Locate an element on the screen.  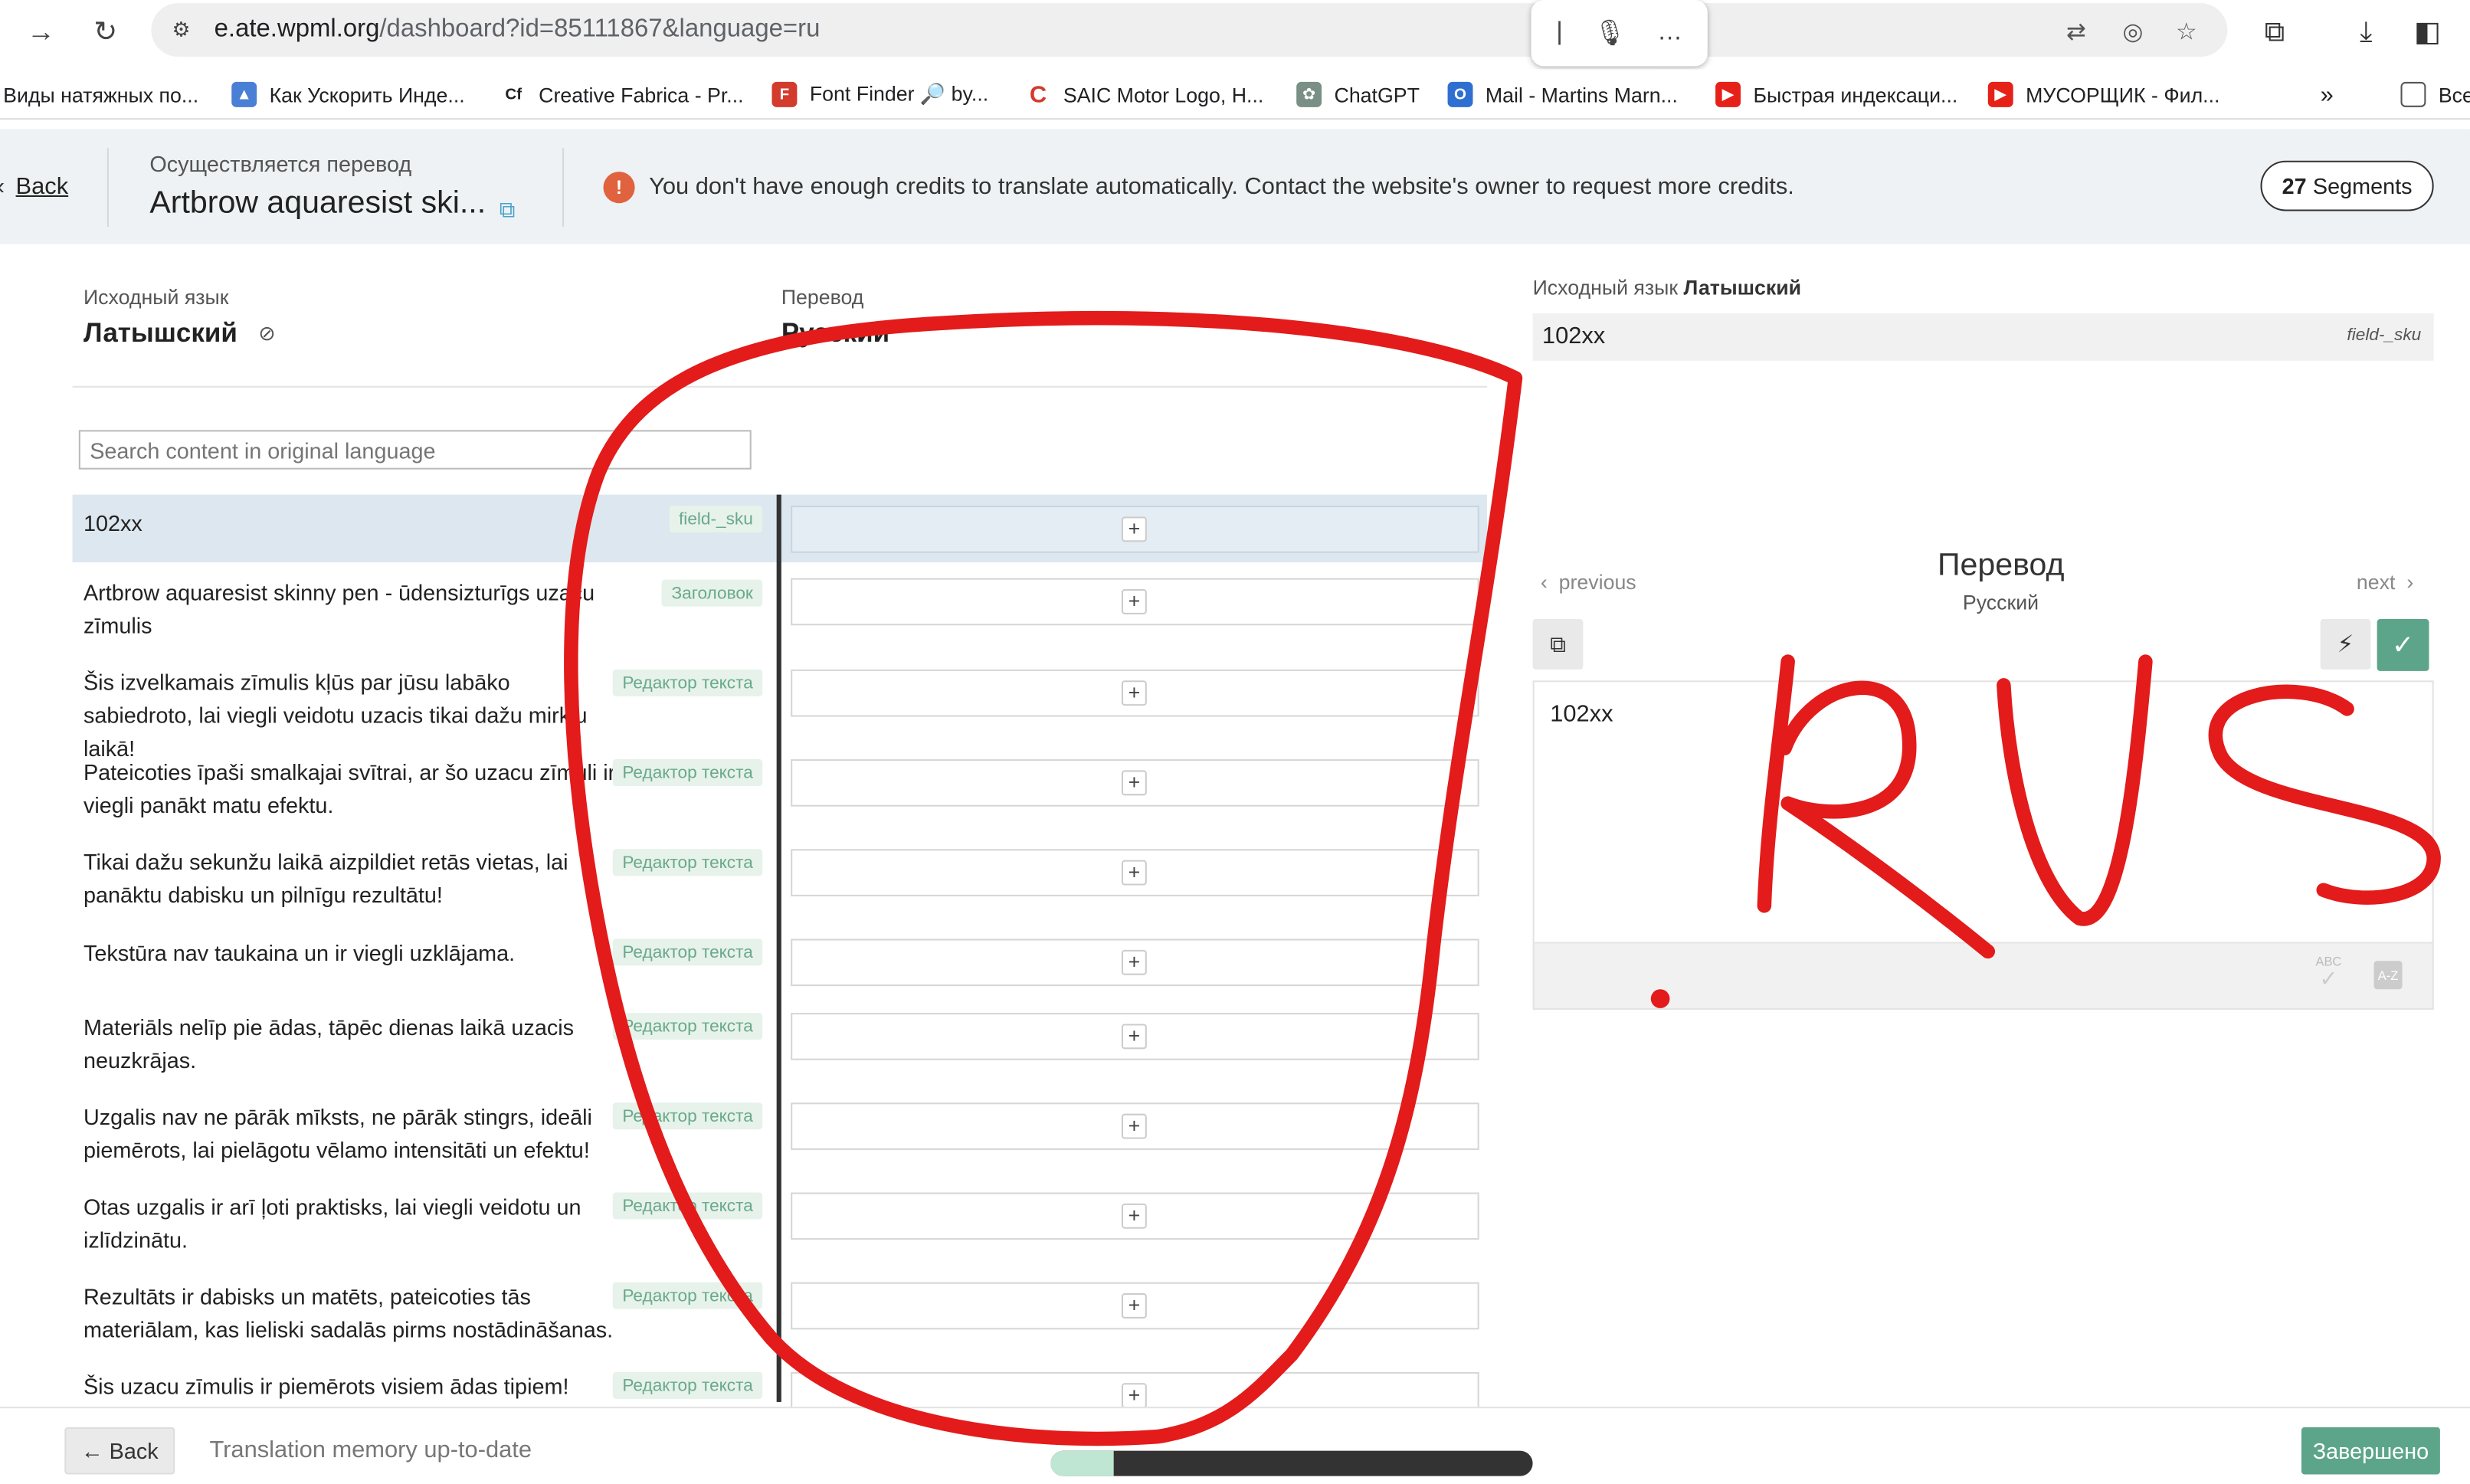
translation-editor: 102xx is located at coordinates (1983, 812).